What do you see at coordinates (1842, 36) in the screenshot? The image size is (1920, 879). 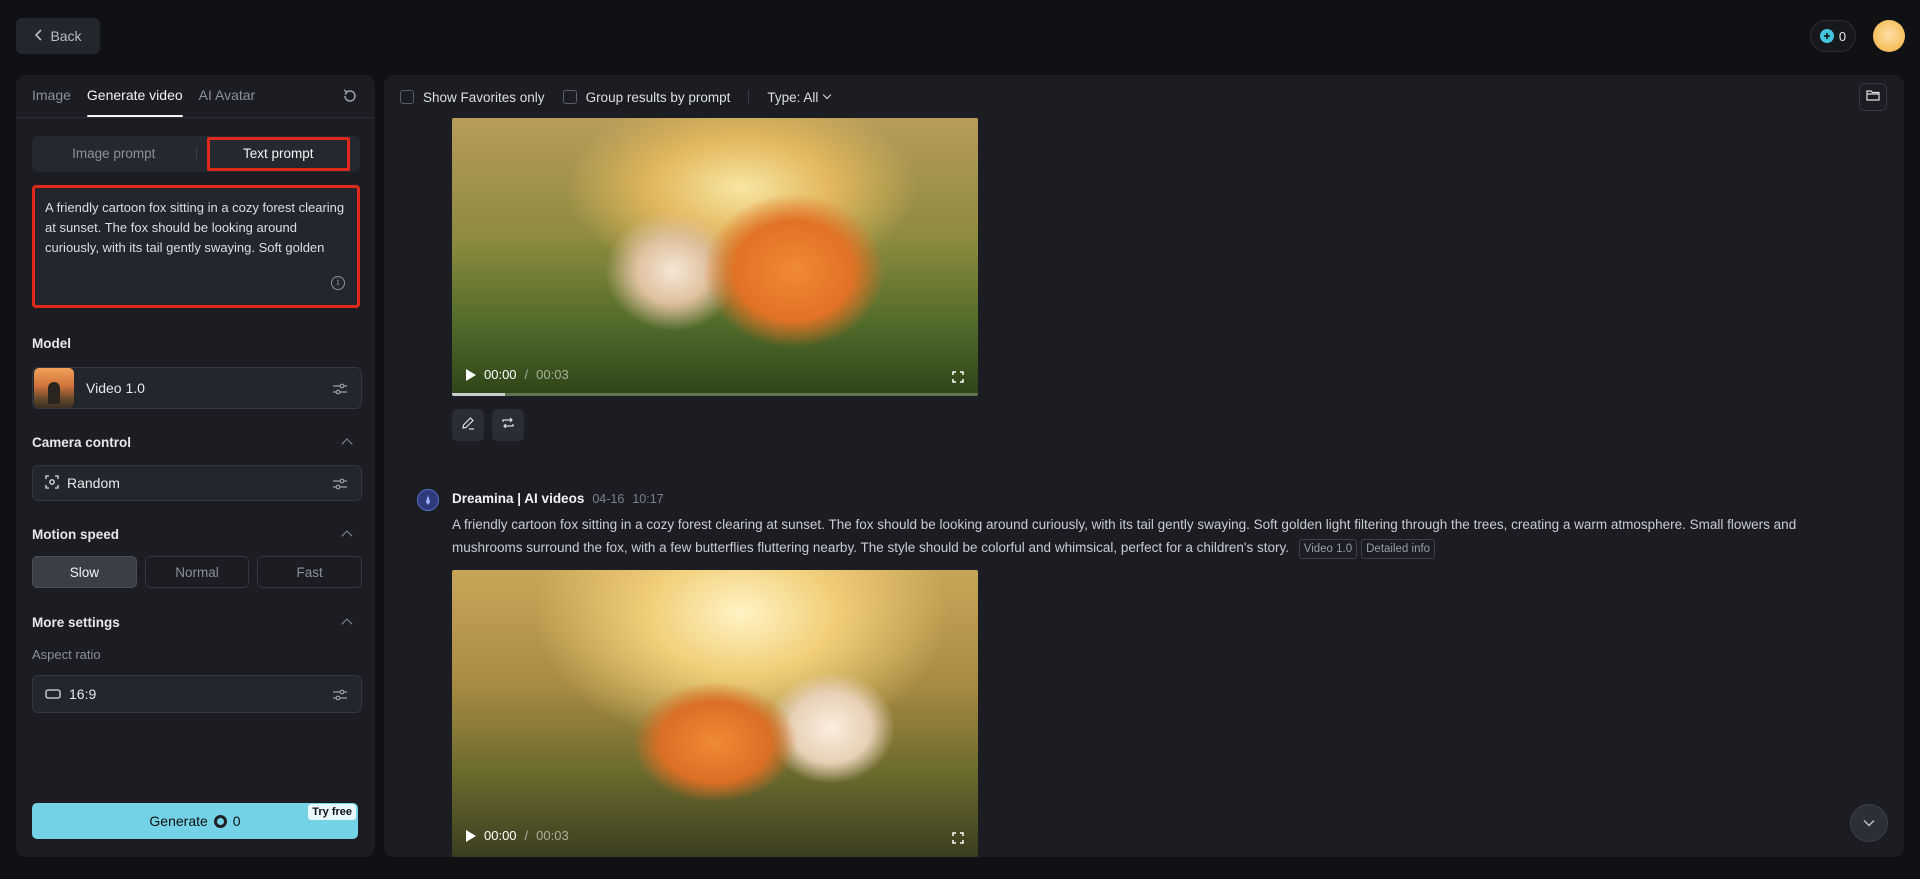 I see `credits-count: 0` at bounding box center [1842, 36].